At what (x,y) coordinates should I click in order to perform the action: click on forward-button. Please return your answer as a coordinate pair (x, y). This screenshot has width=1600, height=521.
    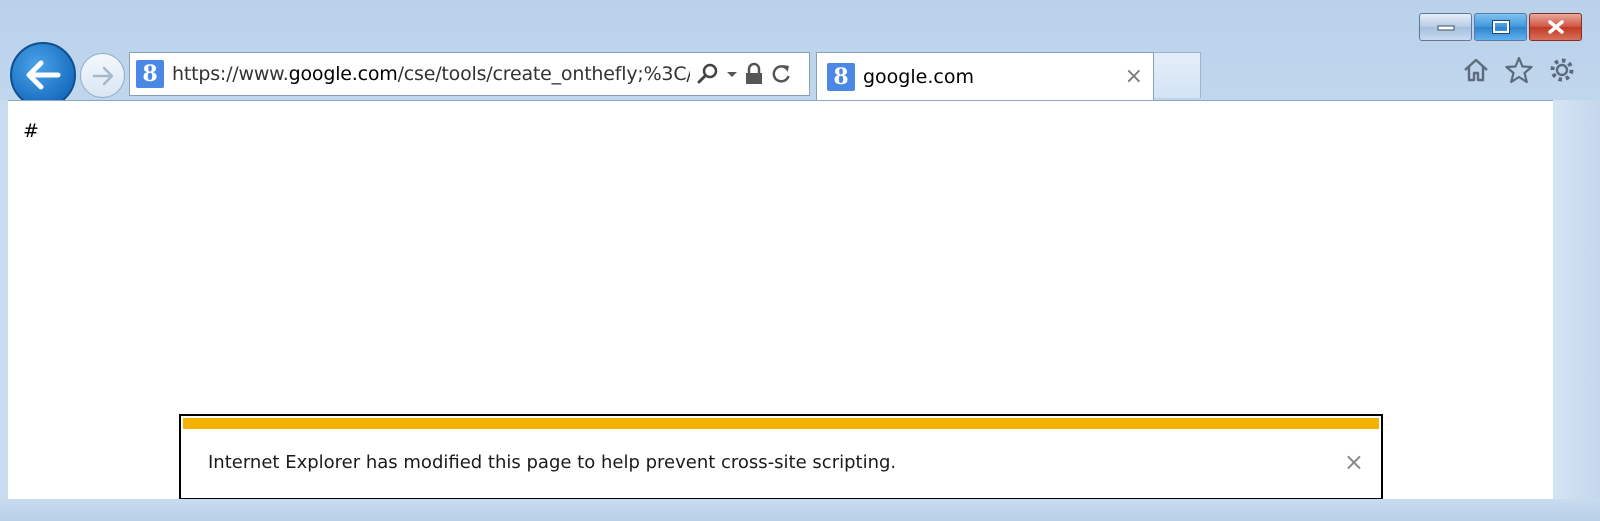
    Looking at the image, I should click on (102, 75).